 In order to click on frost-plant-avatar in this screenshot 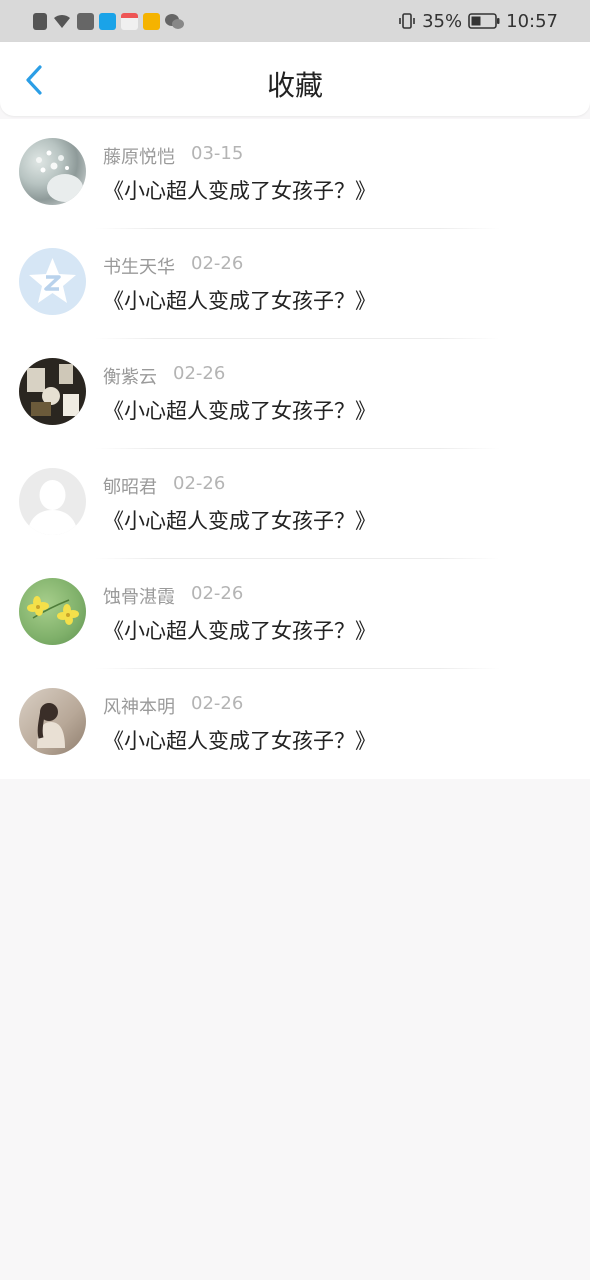, I will do `click(52, 171)`.